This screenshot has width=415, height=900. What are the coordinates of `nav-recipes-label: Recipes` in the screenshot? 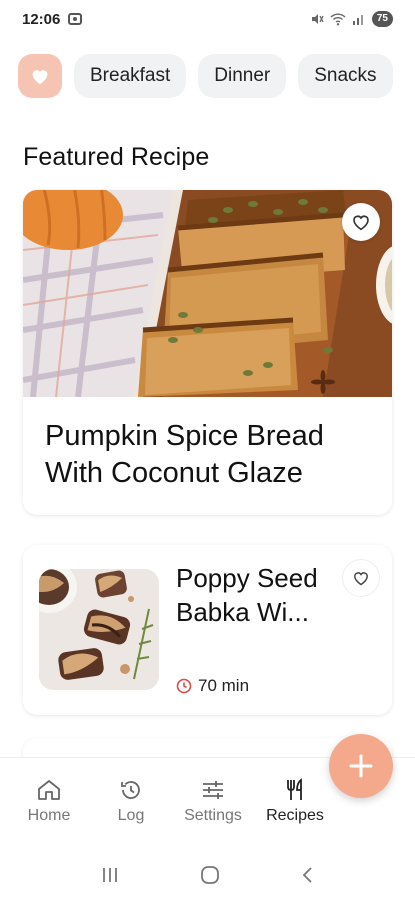 It's located at (295, 815).